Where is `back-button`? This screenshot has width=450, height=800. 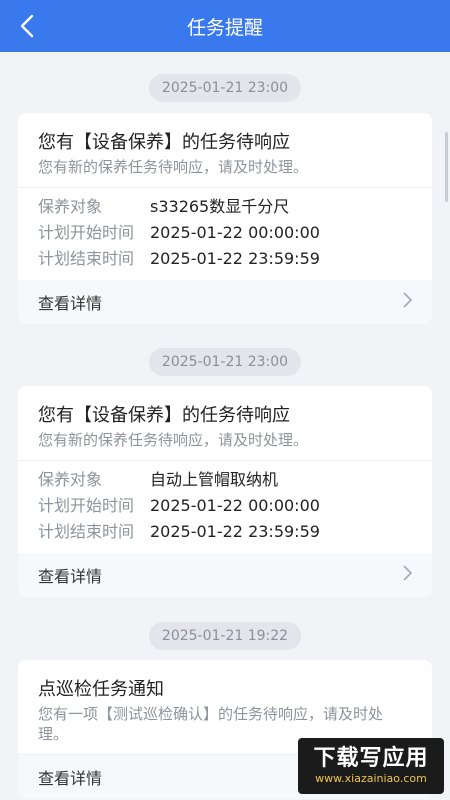 back-button is located at coordinates (27, 26).